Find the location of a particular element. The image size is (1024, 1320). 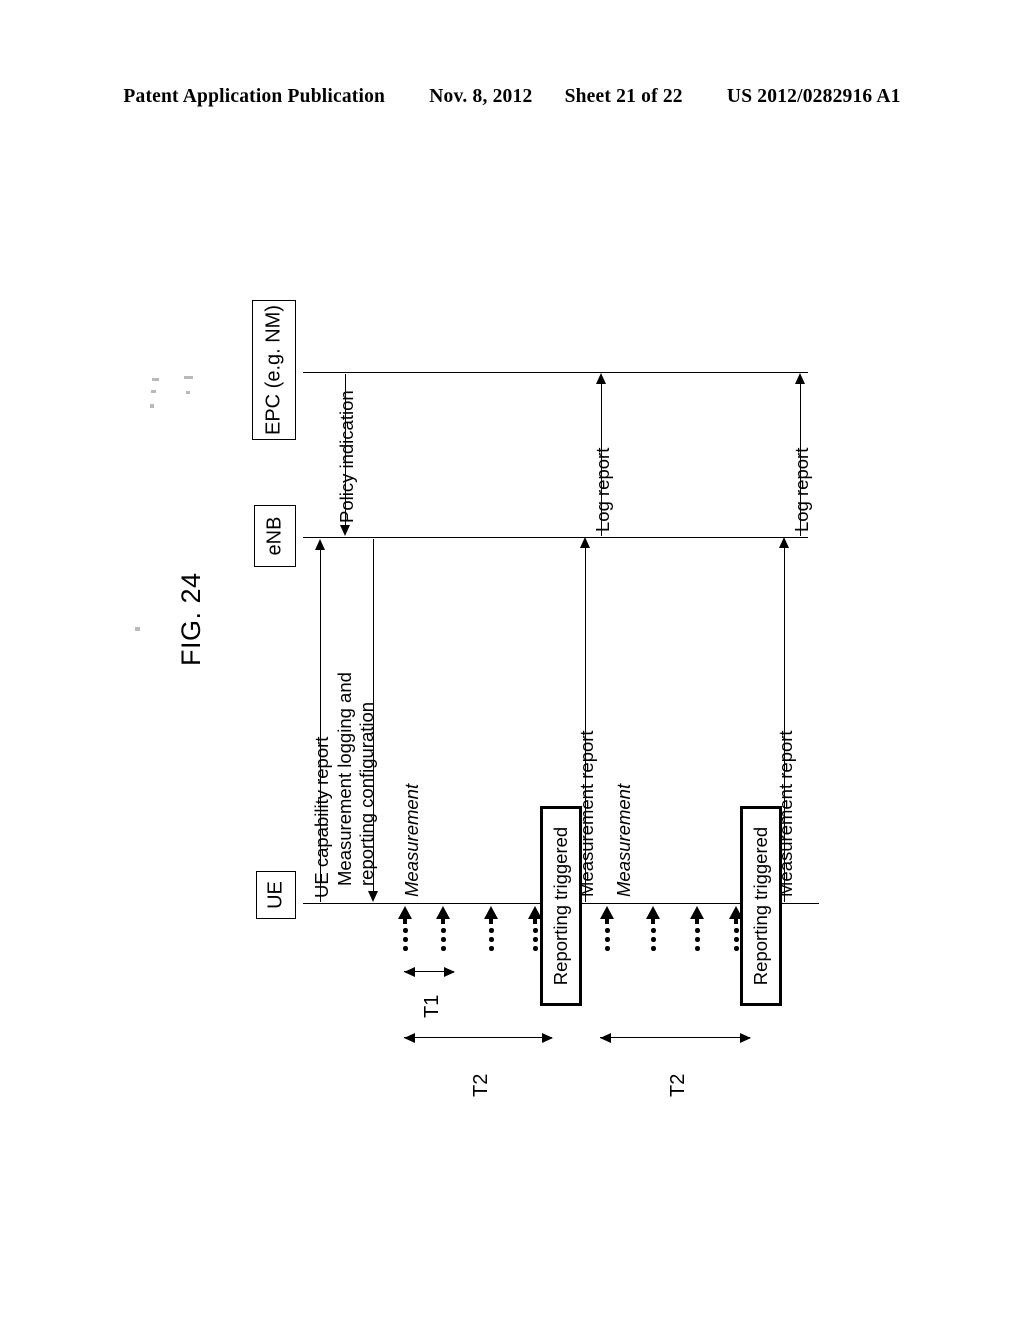

entity-label-enb: eNB is located at coordinates (274, 536).